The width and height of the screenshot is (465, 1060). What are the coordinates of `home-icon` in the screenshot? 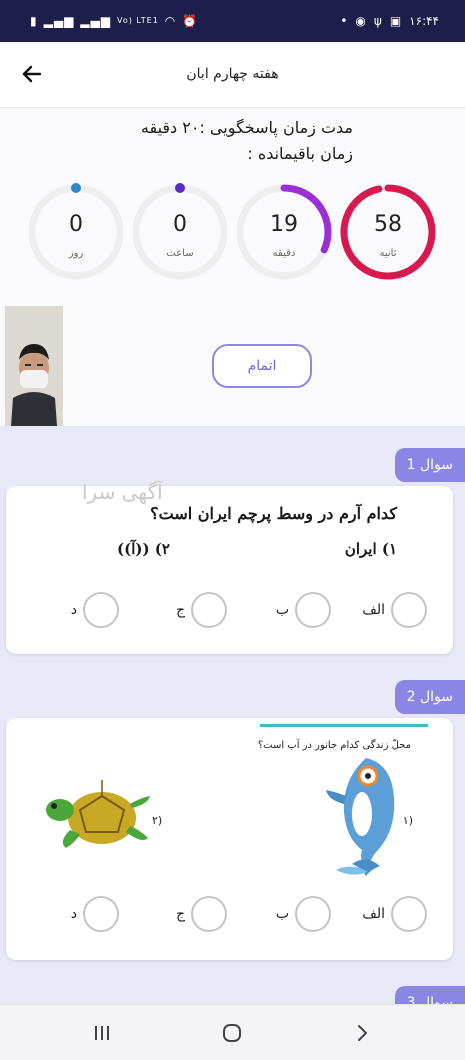 It's located at (232, 1033).